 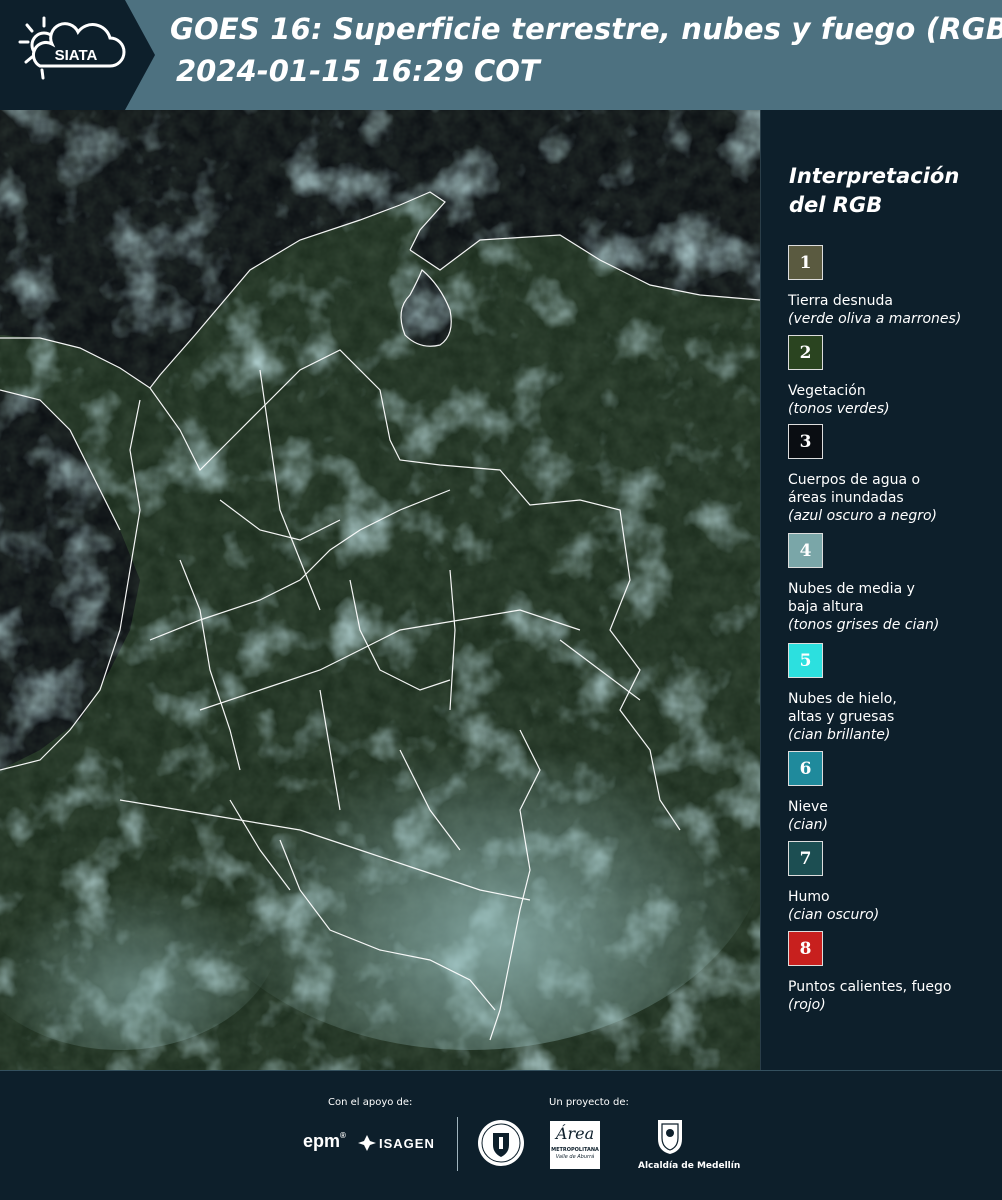 I want to click on legend-title: Interpretación del RGB, so click(x=874, y=190).